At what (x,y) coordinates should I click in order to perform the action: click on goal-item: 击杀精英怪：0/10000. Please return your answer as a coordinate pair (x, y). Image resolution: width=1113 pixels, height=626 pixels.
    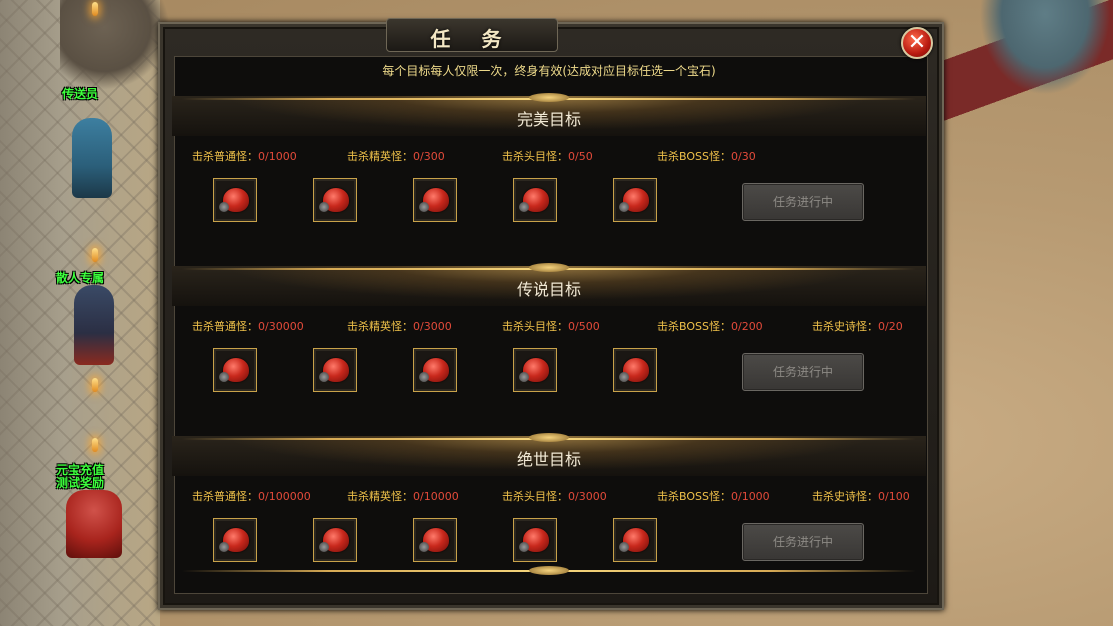
    Looking at the image, I should click on (403, 496).